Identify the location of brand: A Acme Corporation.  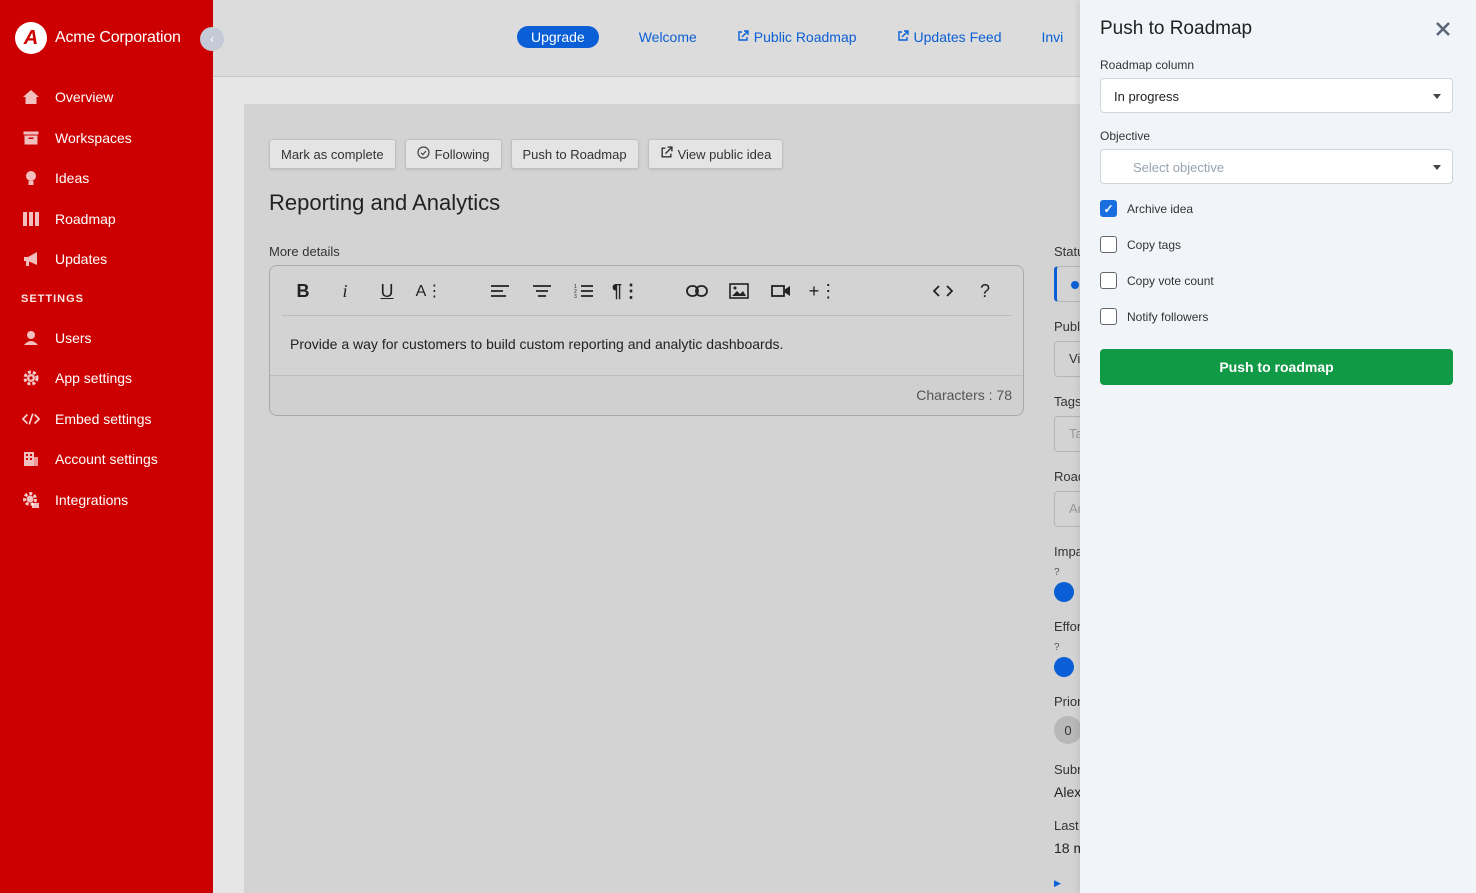
(98, 38).